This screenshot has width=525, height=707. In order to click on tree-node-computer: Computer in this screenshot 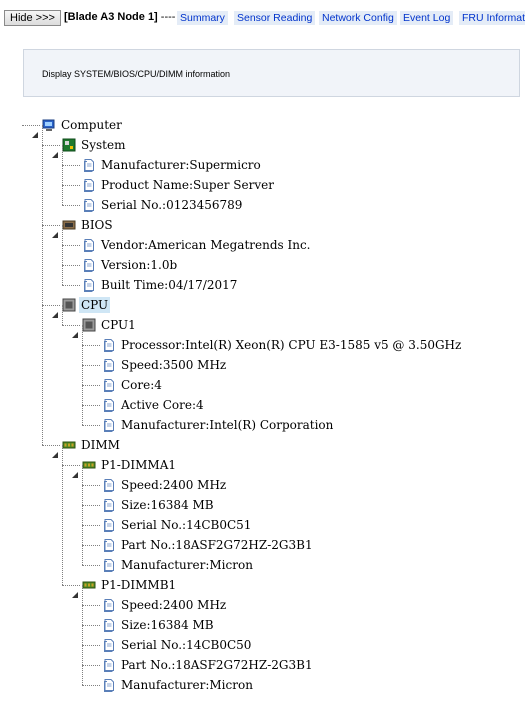, I will do `click(83, 125)`.